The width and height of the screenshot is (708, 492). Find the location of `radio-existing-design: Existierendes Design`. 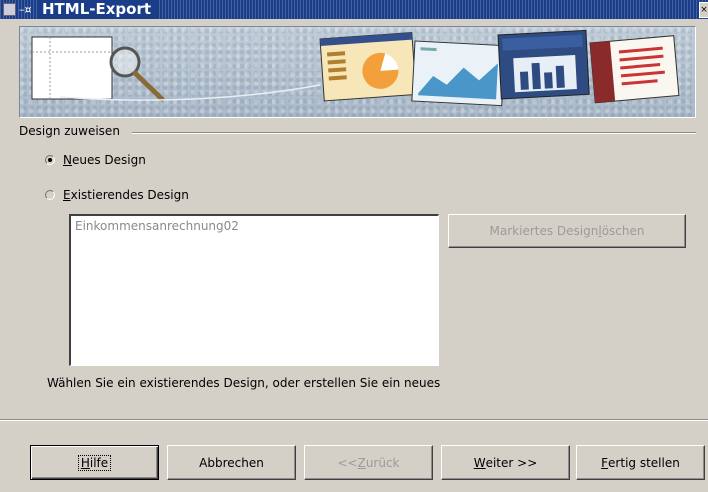

radio-existing-design: Existierendes Design is located at coordinates (117, 195).